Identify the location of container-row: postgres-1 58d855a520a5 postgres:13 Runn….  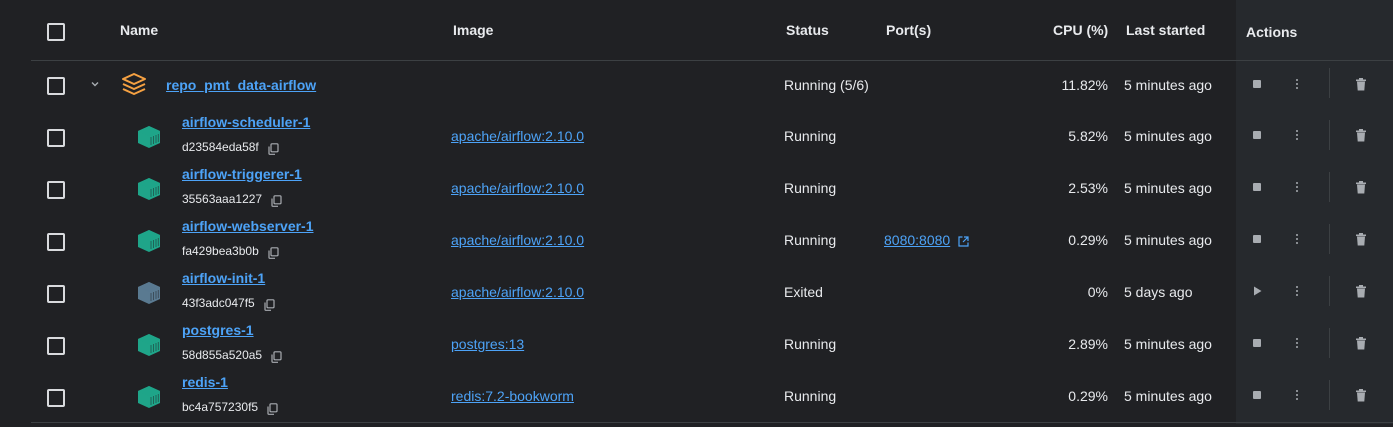
(712, 344).